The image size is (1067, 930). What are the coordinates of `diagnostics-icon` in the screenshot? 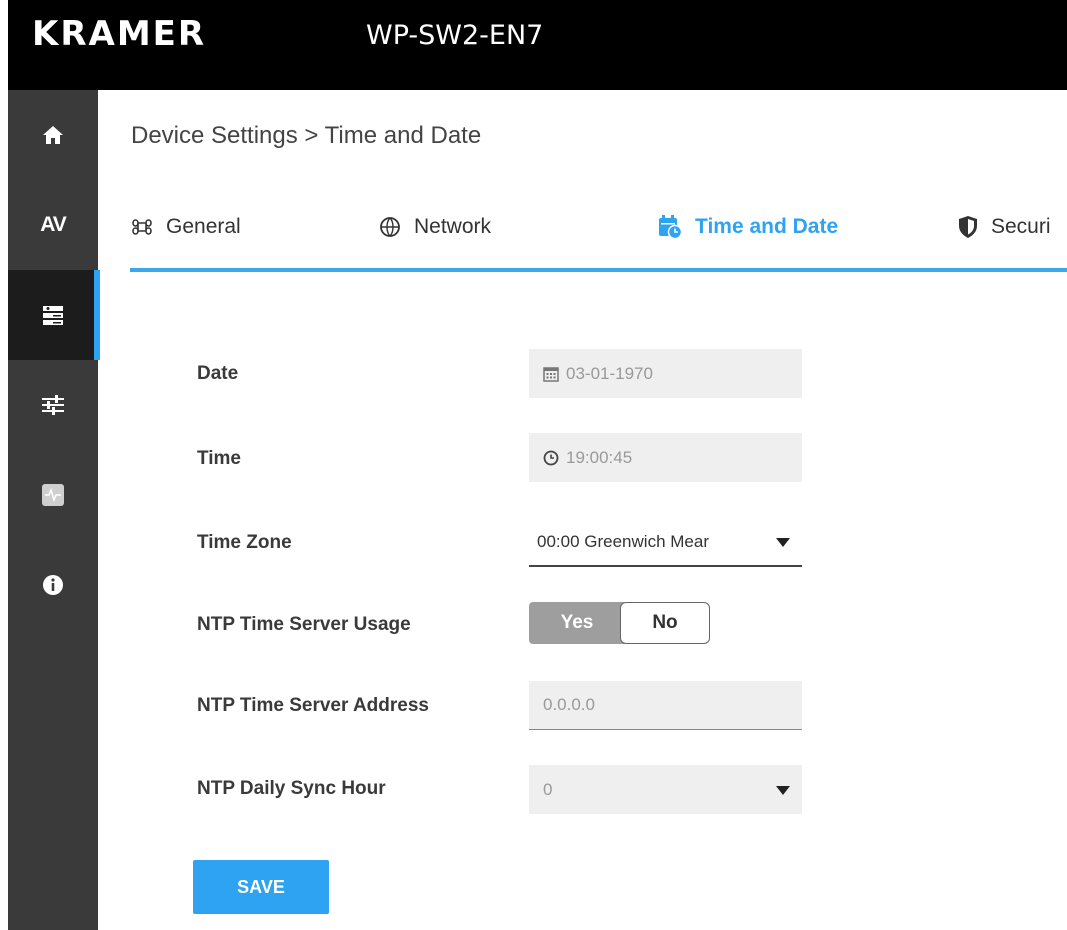 It's located at (53, 495).